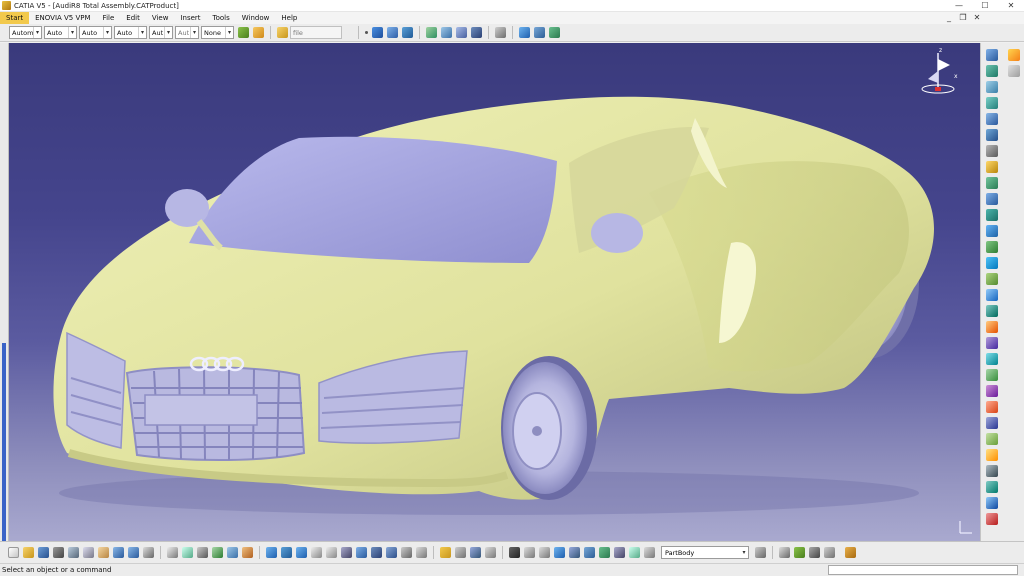  Describe the element at coordinates (524, 32) in the screenshot. I see `view-mode-icon` at that location.